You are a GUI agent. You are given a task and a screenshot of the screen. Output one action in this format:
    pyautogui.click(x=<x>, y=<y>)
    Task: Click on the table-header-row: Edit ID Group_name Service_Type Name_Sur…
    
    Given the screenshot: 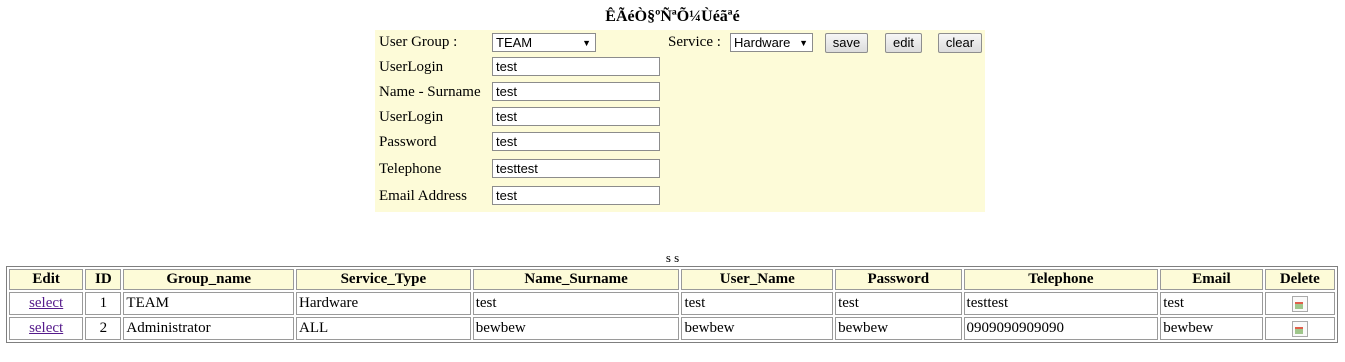 What is the action you would take?
    pyautogui.click(x=672, y=279)
    